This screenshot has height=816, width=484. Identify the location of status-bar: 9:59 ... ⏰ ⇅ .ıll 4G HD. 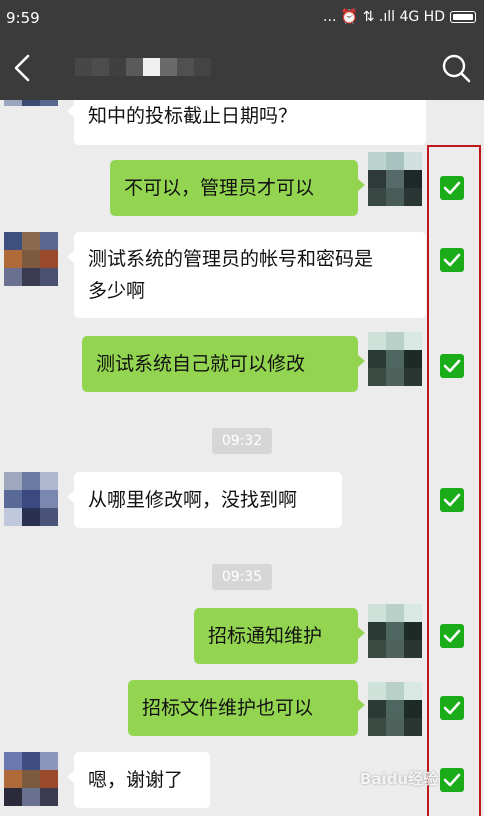
(242, 18).